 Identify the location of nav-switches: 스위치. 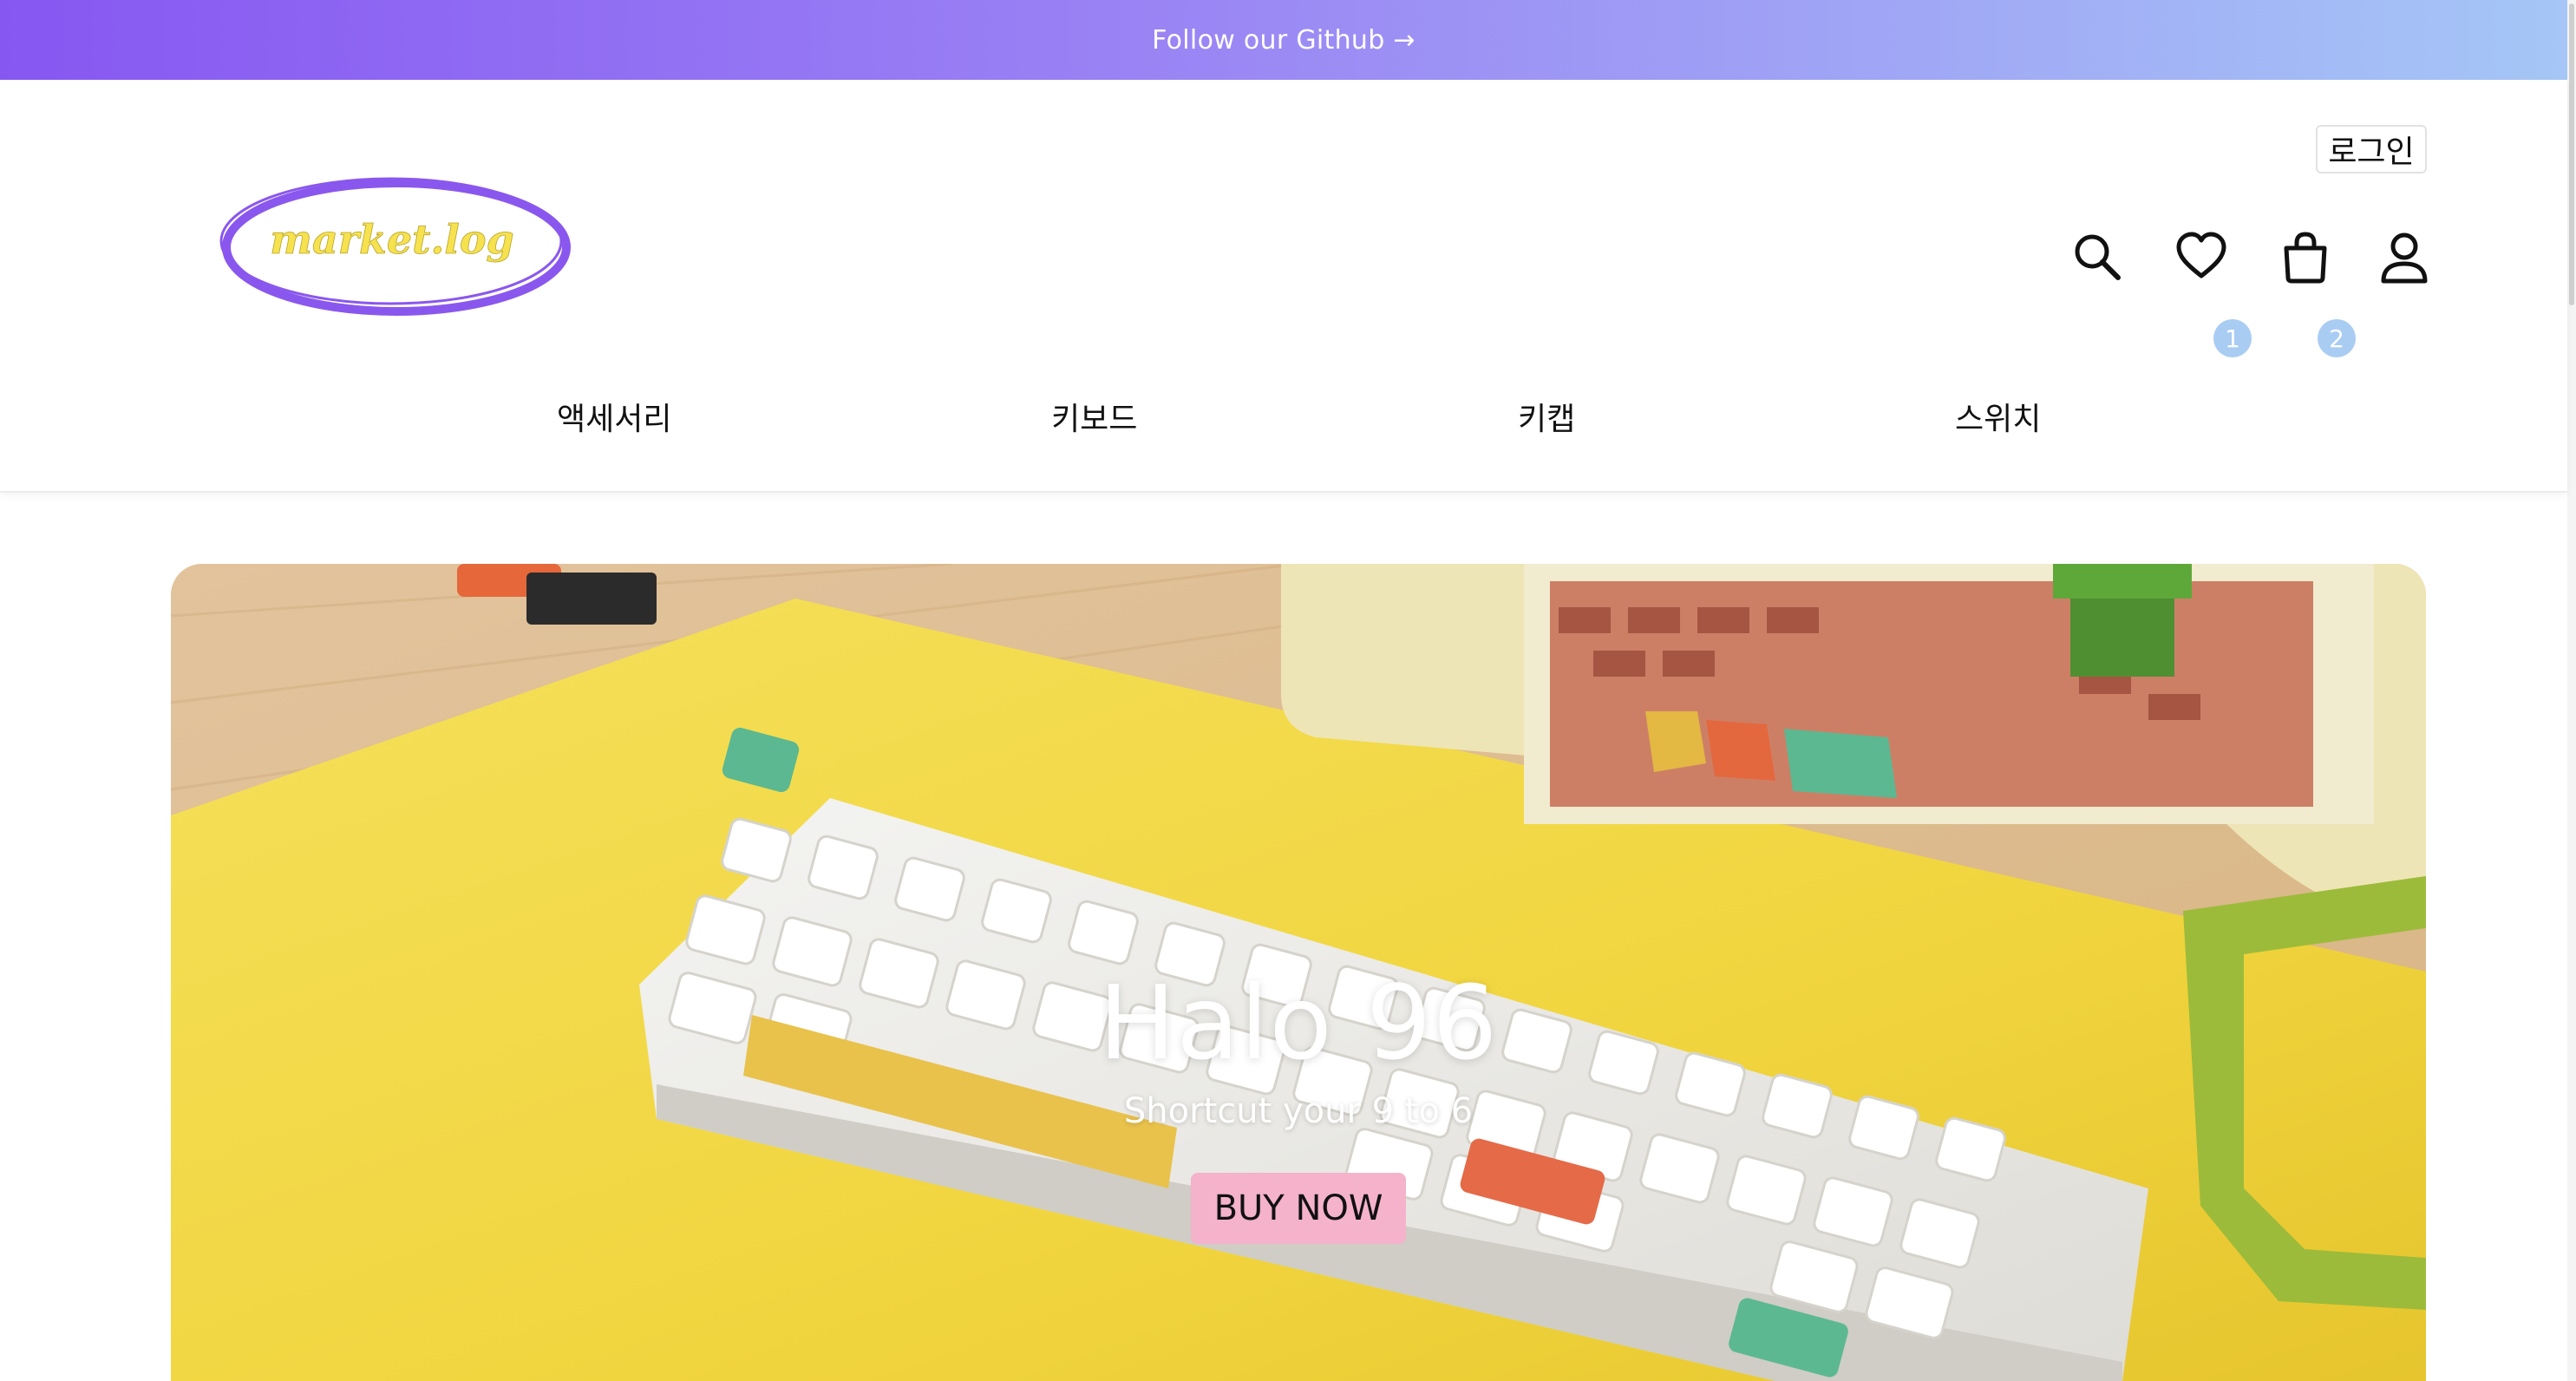
(1998, 416).